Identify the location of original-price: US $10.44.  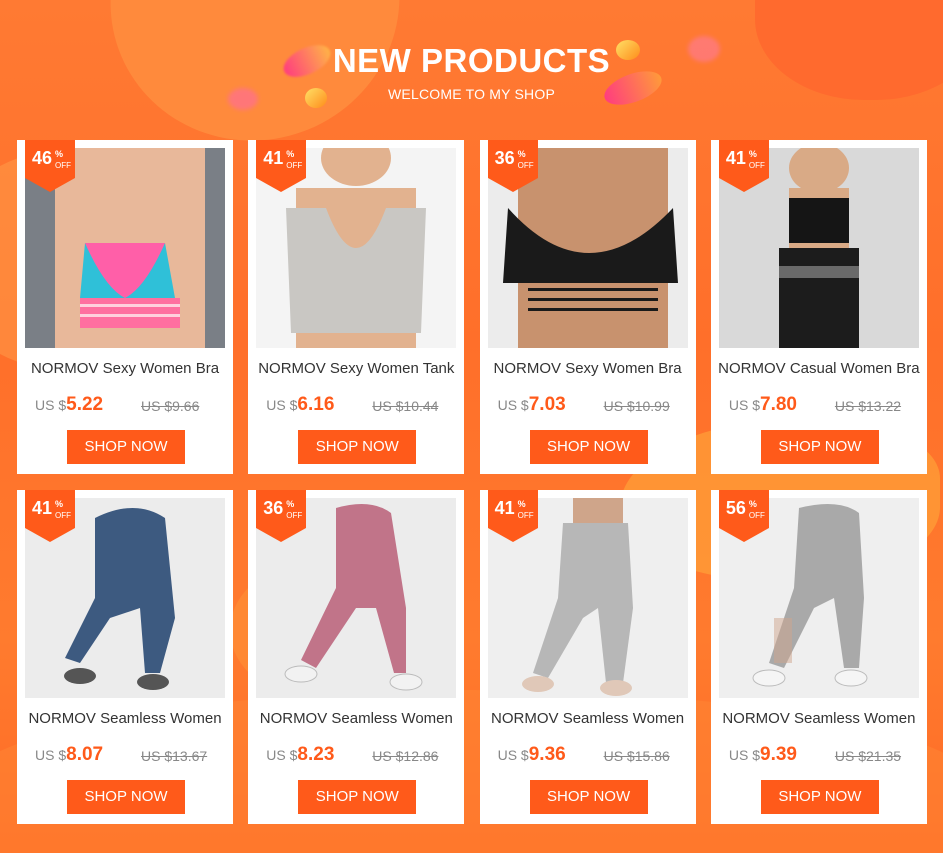
(405, 406).